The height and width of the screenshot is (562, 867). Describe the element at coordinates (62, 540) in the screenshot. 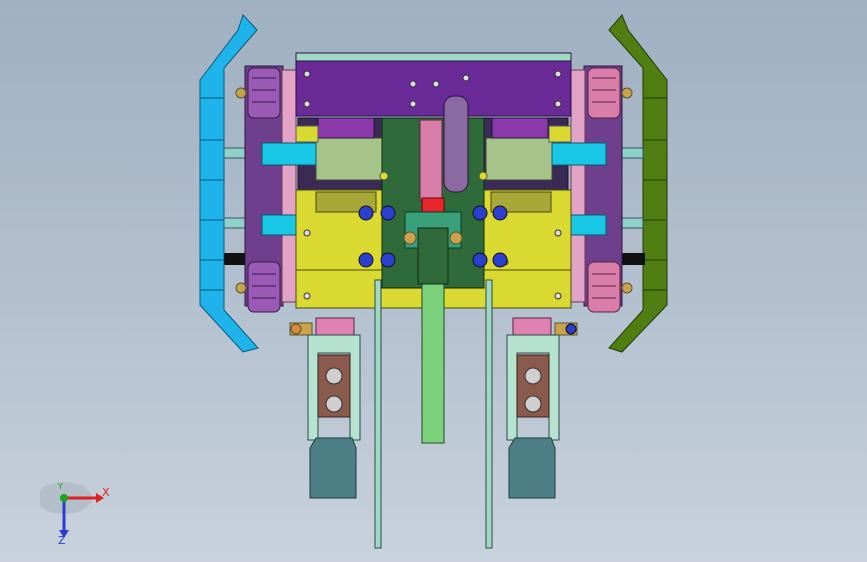

I see `axis-z-label: Z` at that location.